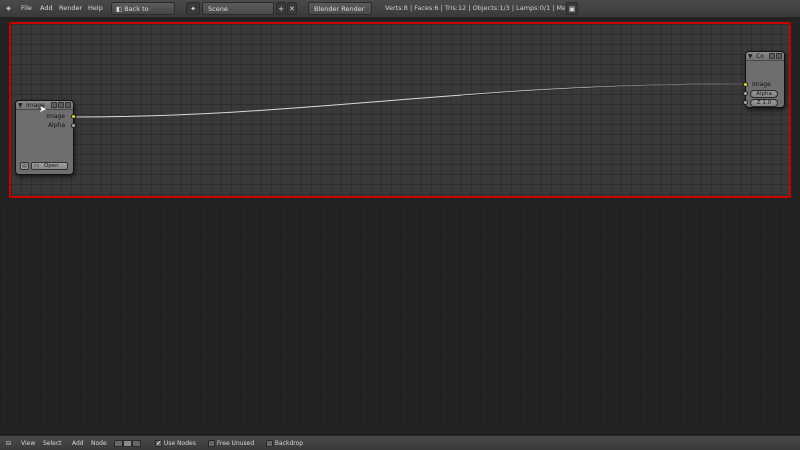 The height and width of the screenshot is (450, 800). What do you see at coordinates (179, 443) in the screenshot?
I see `use-nodes-label: Use Nodes` at bounding box center [179, 443].